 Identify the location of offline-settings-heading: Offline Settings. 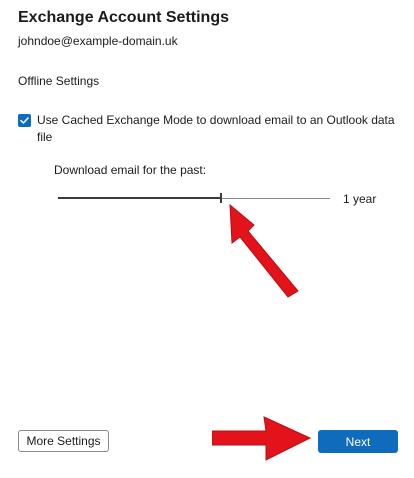
(59, 81).